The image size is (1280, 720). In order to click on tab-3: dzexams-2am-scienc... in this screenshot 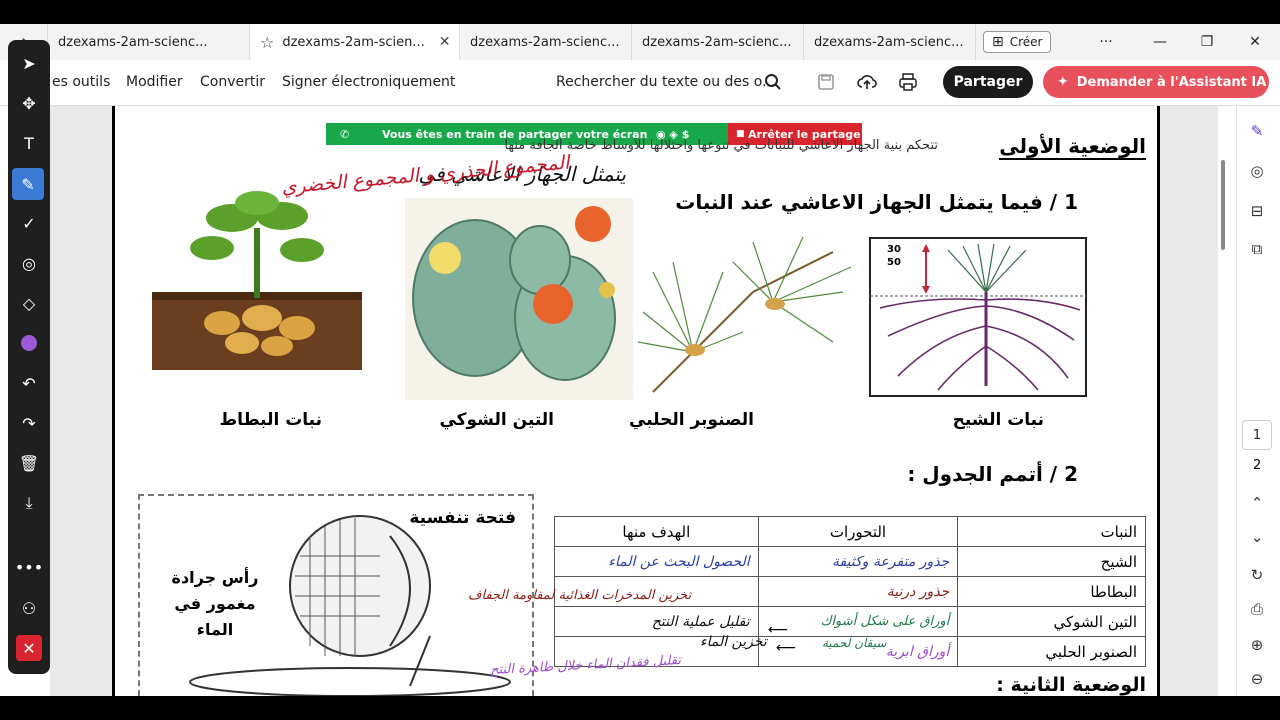, I will do `click(546, 42)`.